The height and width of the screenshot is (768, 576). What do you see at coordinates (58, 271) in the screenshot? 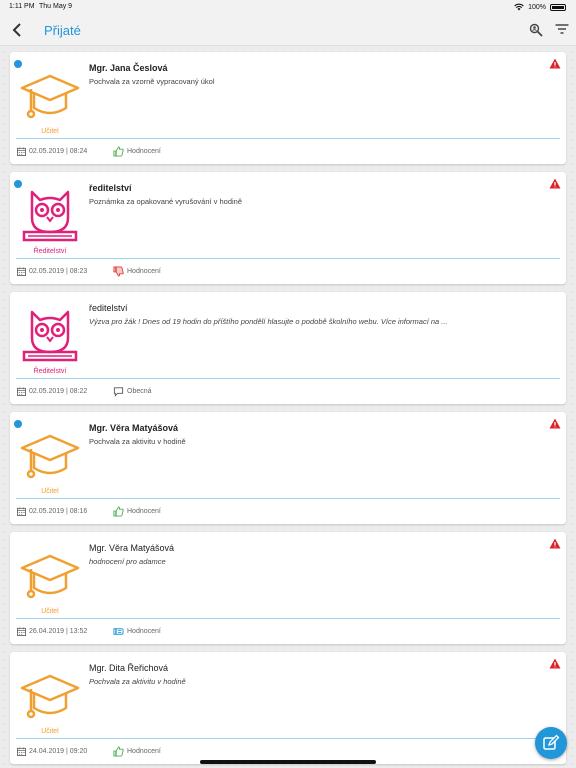
I see `message-datetime: 02.05.2019 | 08:23` at bounding box center [58, 271].